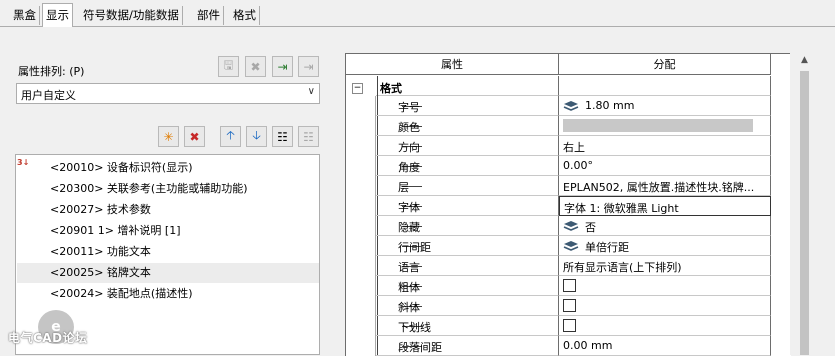 This screenshot has width=835, height=356. I want to click on column-header-value: 分配, so click(665, 64).